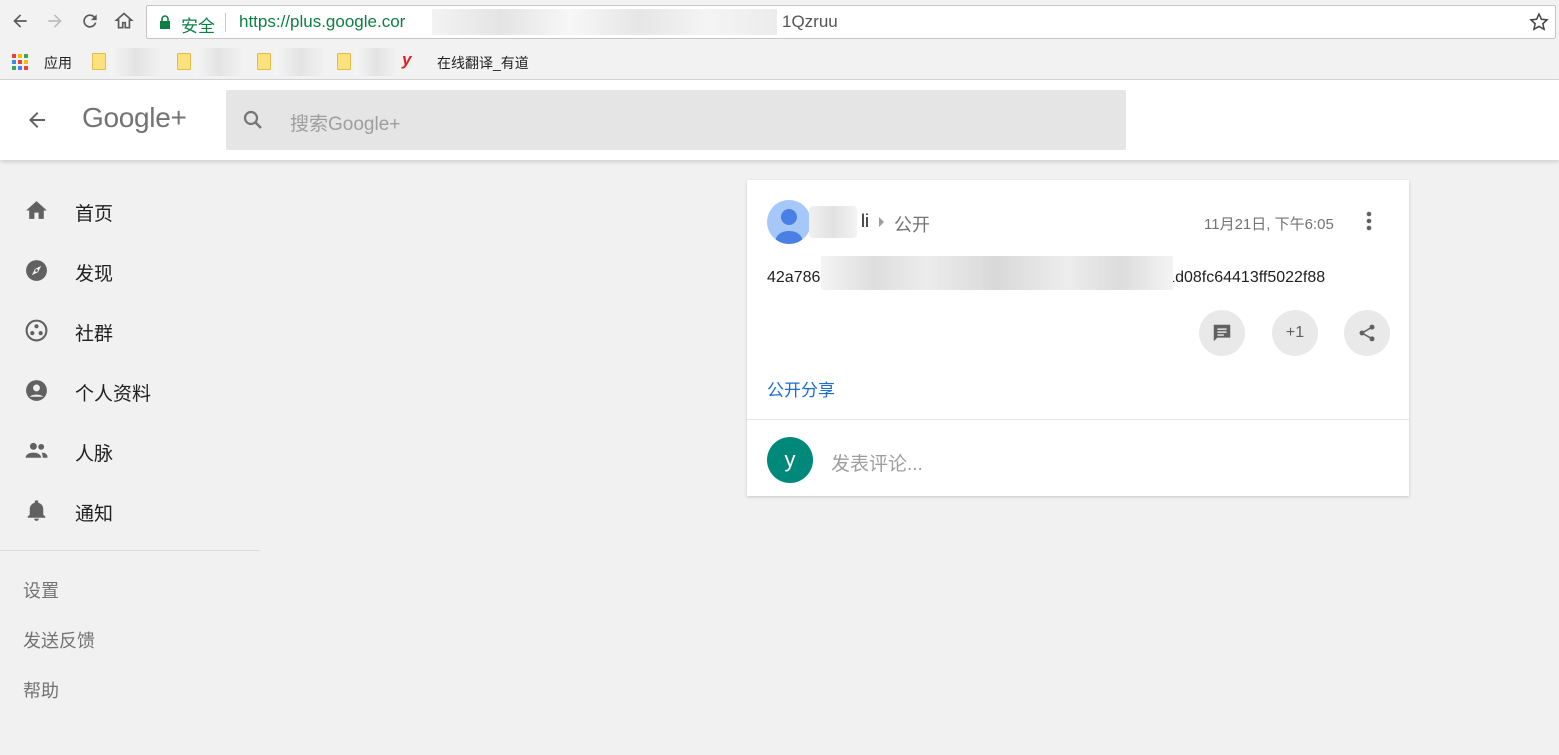 Image resolution: width=1559 pixels, height=755 pixels. I want to click on back-arrow-icon, so click(37, 120).